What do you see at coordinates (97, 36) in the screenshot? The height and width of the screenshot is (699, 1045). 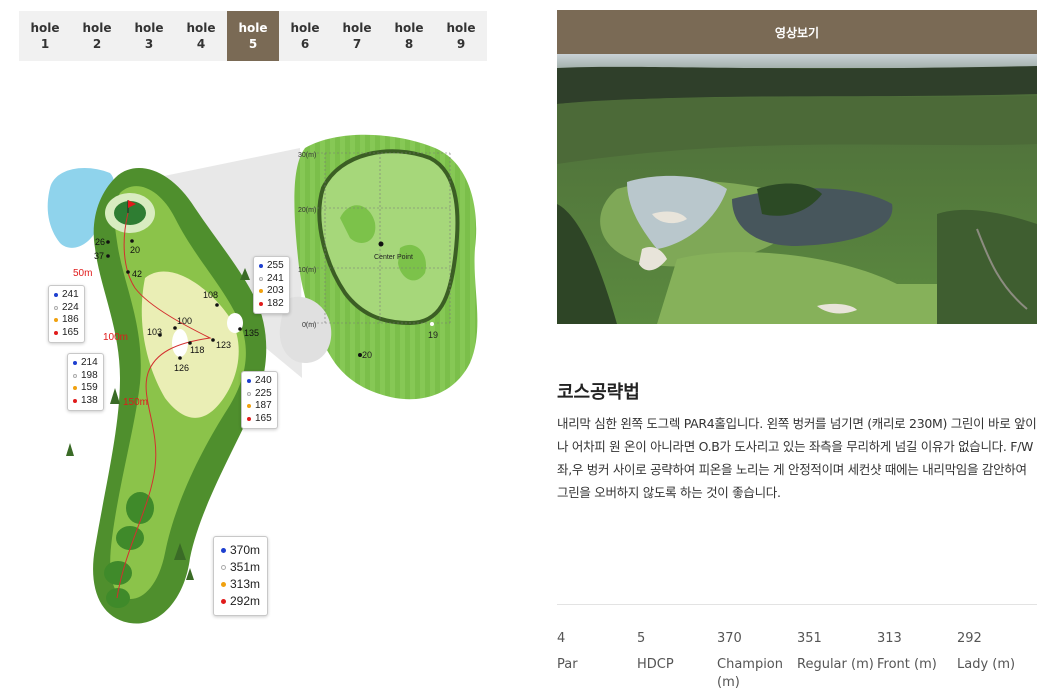 I see `hole-tab-2: hole 2` at bounding box center [97, 36].